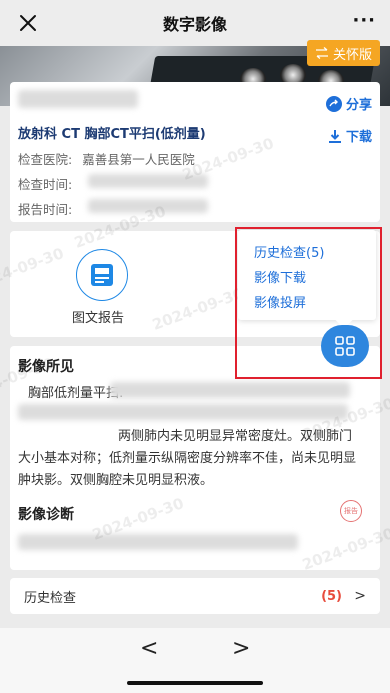  I want to click on care-mode-button: 关怀版, so click(343, 53).